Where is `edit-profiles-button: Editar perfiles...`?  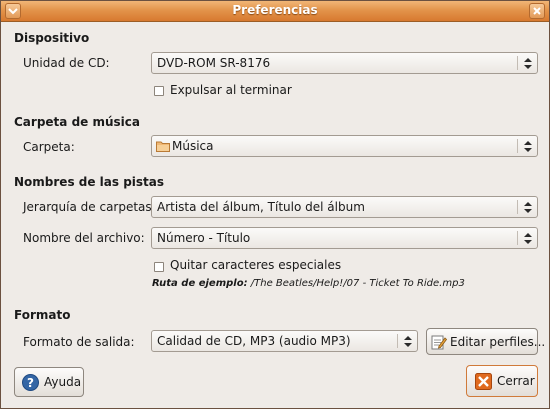 edit-profiles-button: Editar perfiles... is located at coordinates (485, 341).